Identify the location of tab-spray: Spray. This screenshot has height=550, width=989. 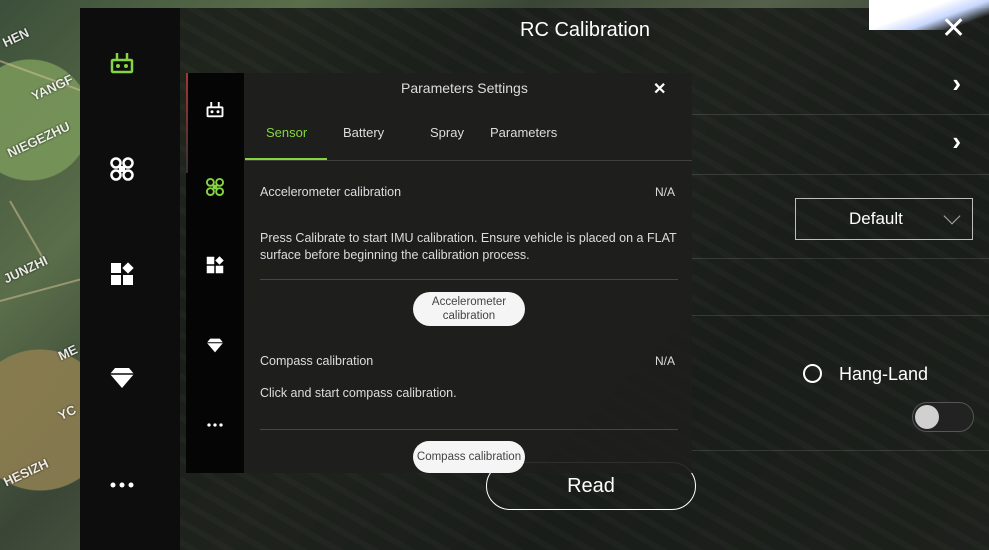
(447, 132).